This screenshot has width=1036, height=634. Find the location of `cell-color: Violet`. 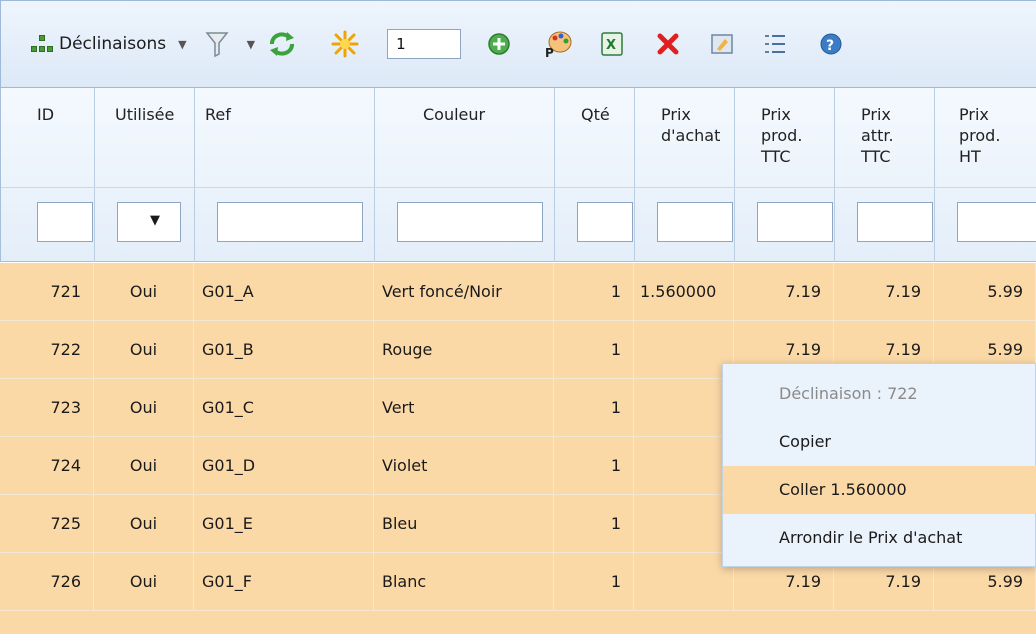

cell-color: Violet is located at coordinates (464, 466).